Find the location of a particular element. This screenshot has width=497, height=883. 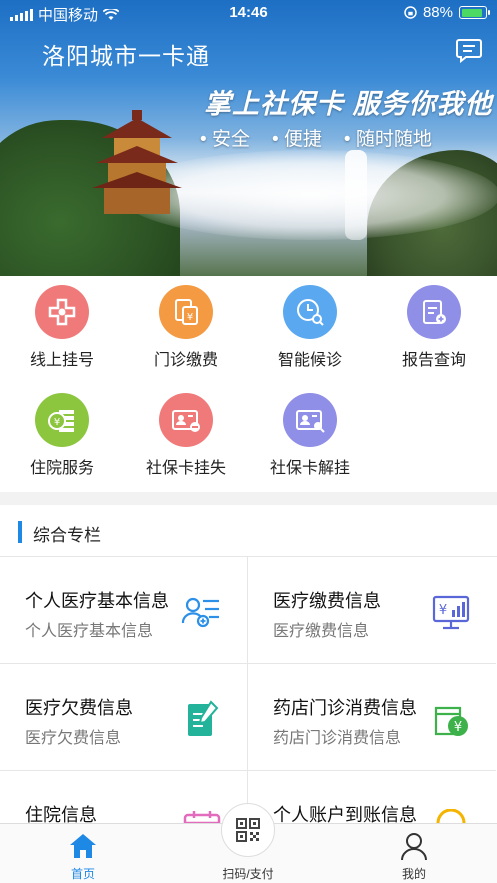

service-report-query: 报告查询 is located at coordinates (434, 327).